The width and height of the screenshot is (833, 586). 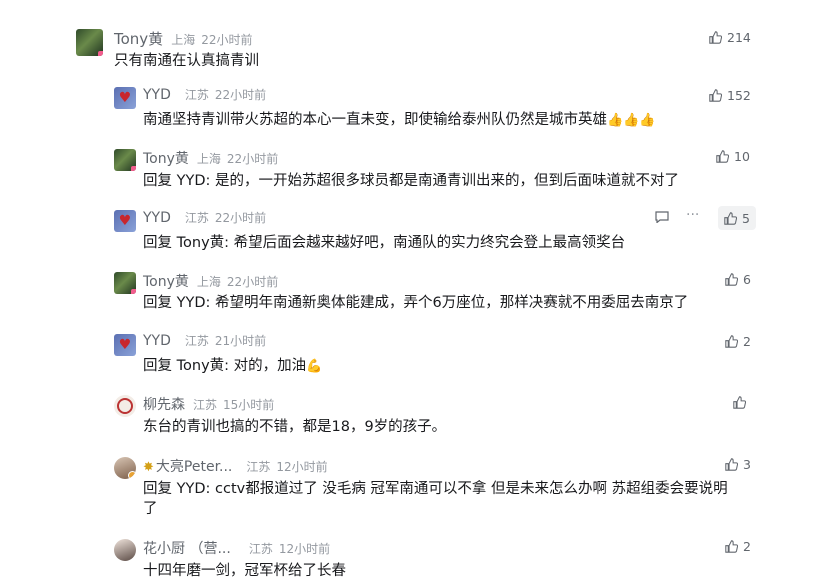 I want to click on comment-text: 十四年磨一剑，冠军杯给了长春, so click(x=244, y=571).